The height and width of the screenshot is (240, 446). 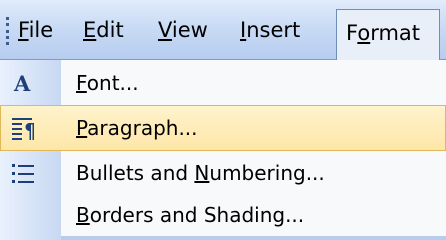 What do you see at coordinates (23, 128) in the screenshot?
I see `paragraph-icon` at bounding box center [23, 128].